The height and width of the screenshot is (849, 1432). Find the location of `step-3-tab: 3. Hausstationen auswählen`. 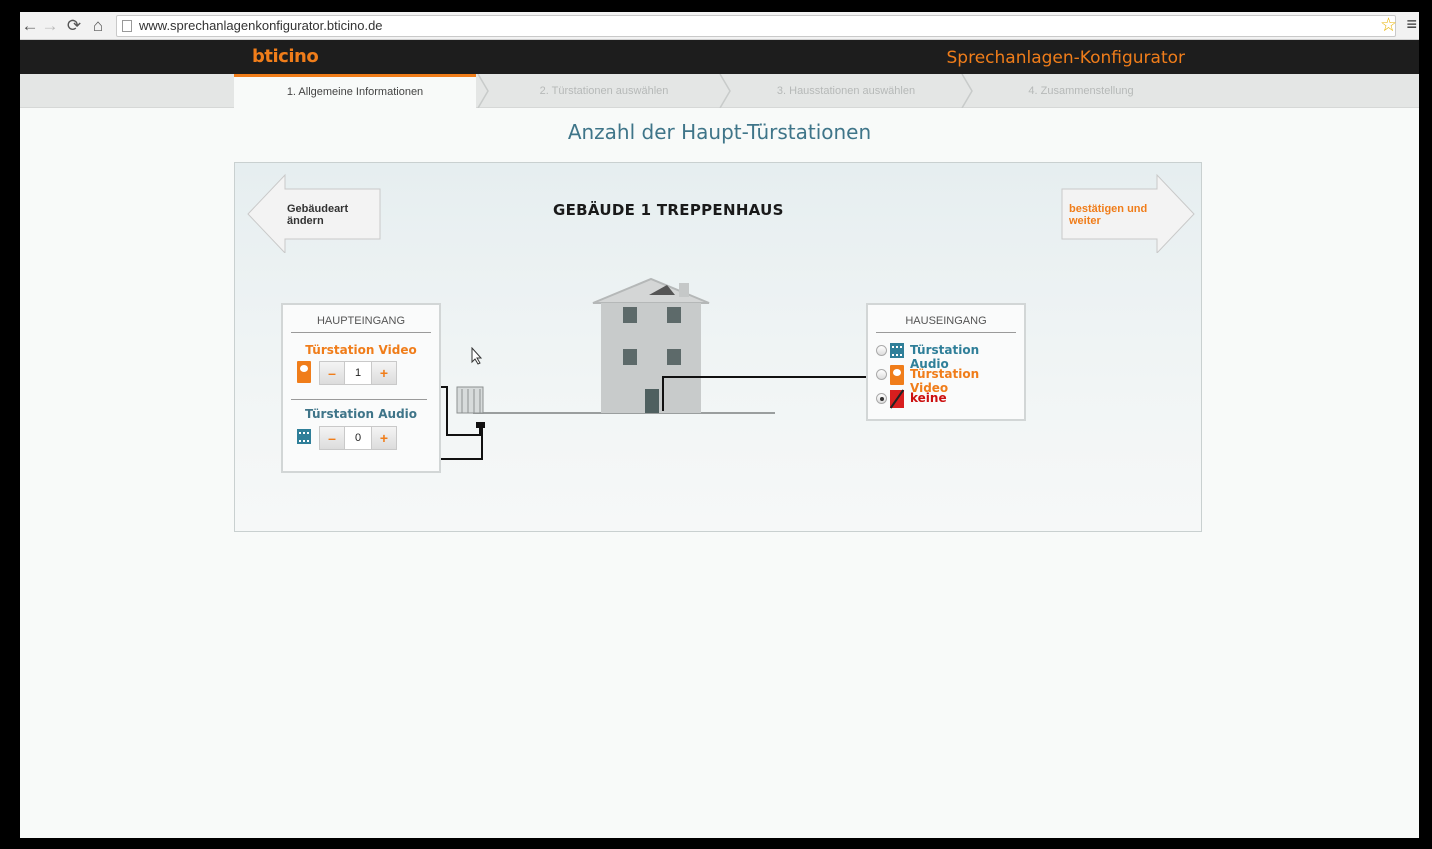

step-3-tab: 3. Hausstationen auswählen is located at coordinates (846, 91).